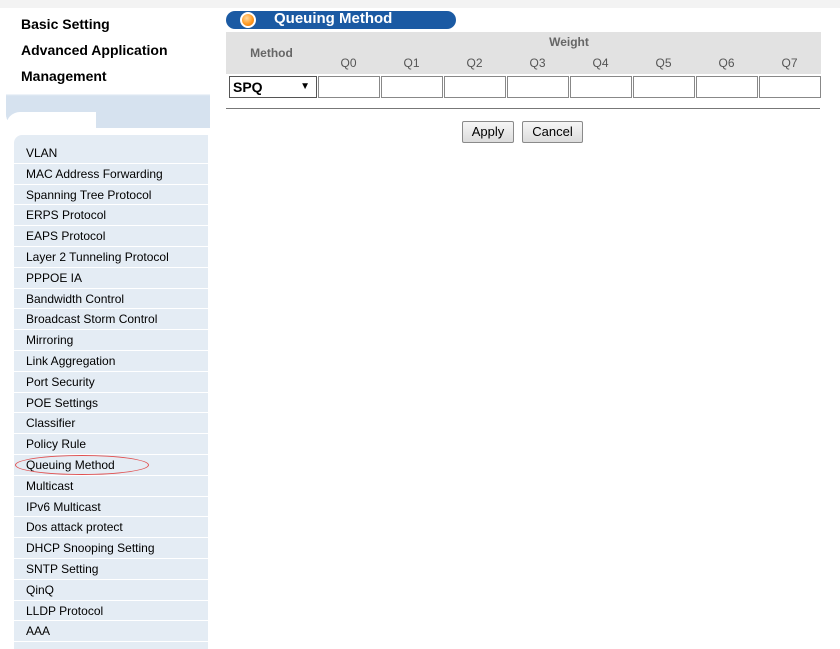 The width and height of the screenshot is (840, 649). Describe the element at coordinates (111, 569) in the screenshot. I see `sub-menu-item-sntp-setting: SNTP Setting` at that location.